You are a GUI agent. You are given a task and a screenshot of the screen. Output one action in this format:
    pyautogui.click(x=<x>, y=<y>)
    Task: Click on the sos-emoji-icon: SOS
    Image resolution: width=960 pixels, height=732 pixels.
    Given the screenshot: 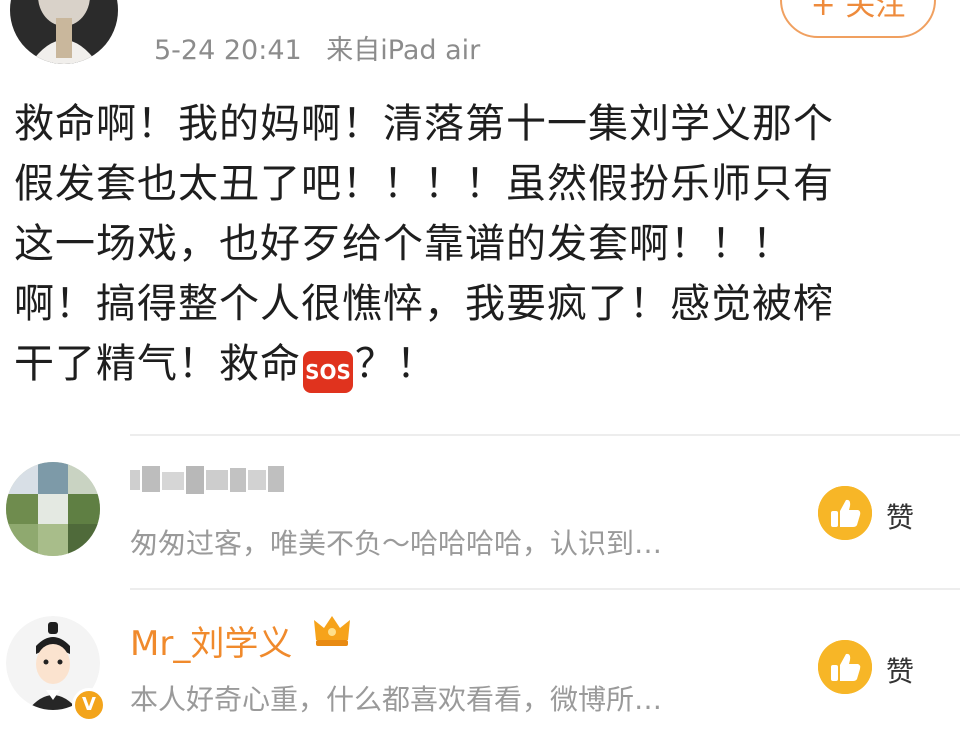 What is the action you would take?
    pyautogui.click(x=328, y=372)
    